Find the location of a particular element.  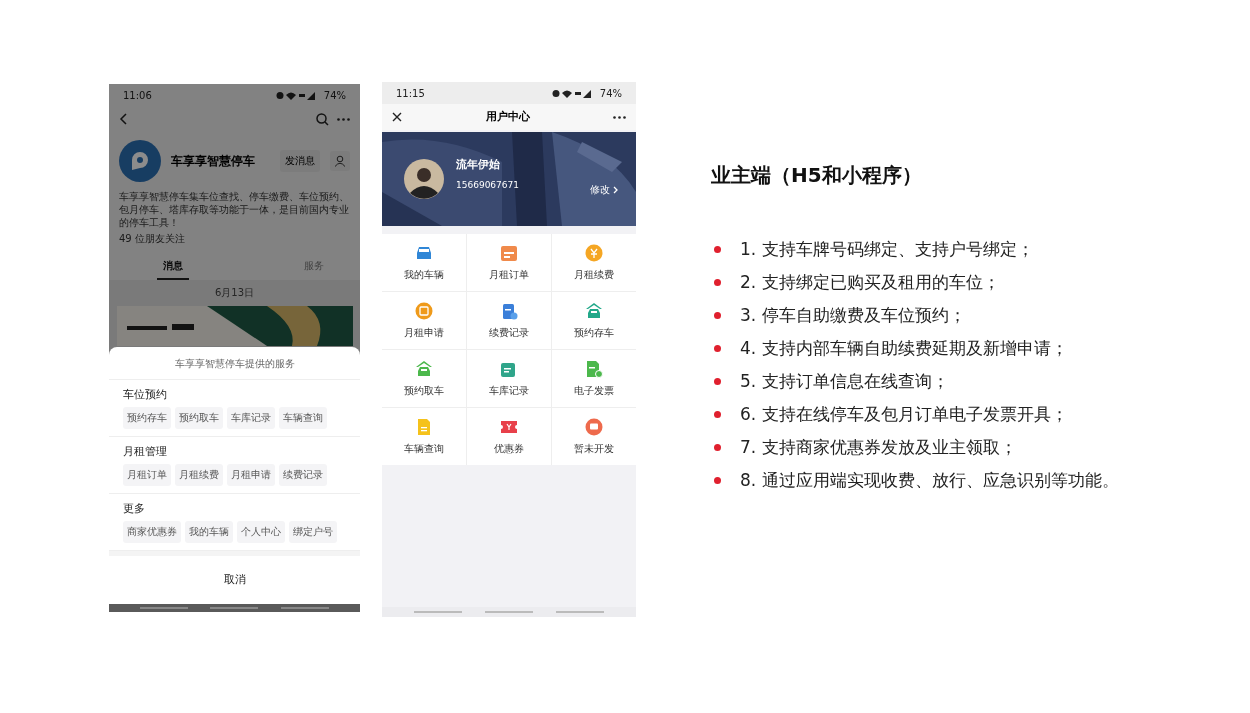

send-message-button: 发消息 is located at coordinates (300, 161).